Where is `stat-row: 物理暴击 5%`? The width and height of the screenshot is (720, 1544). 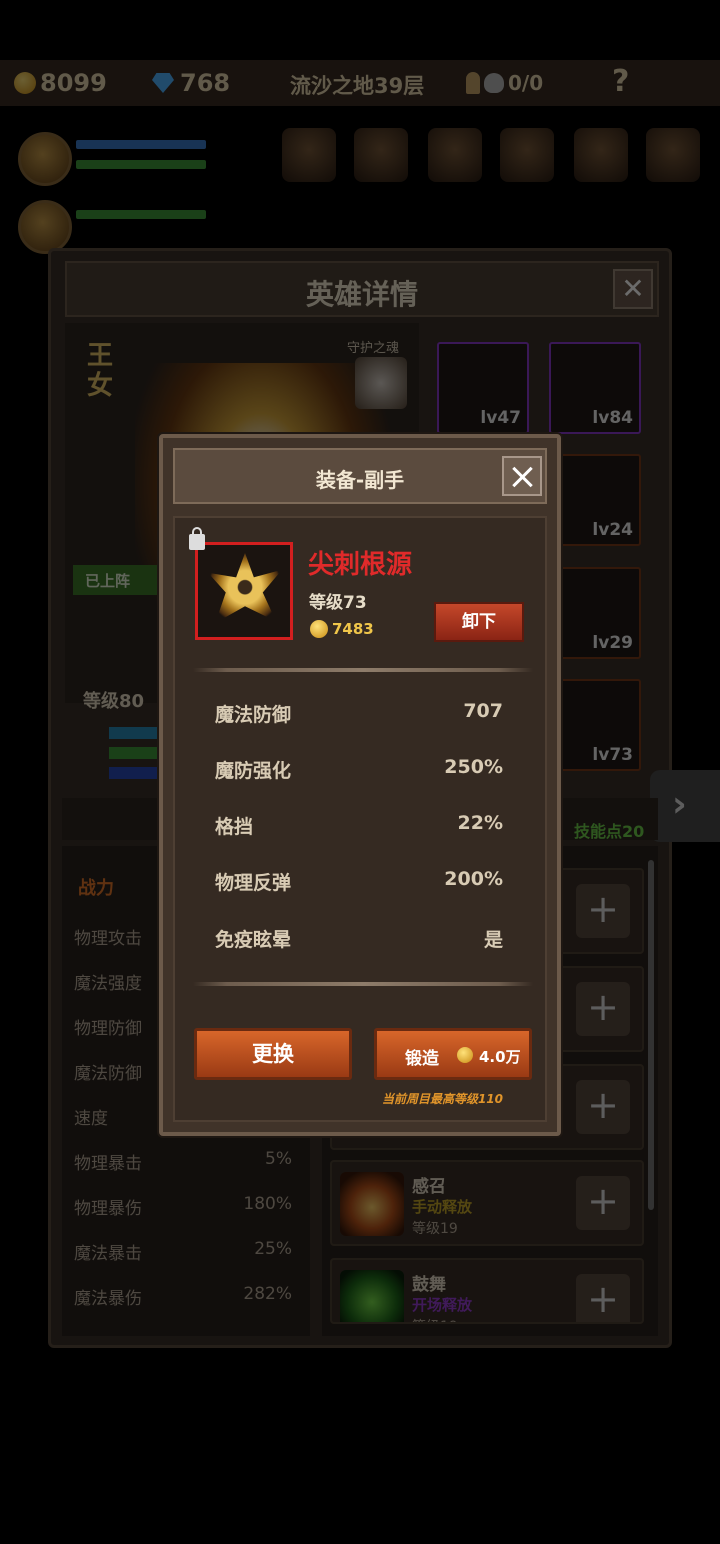 stat-row: 物理暴击 5% is located at coordinates (183, 1164).